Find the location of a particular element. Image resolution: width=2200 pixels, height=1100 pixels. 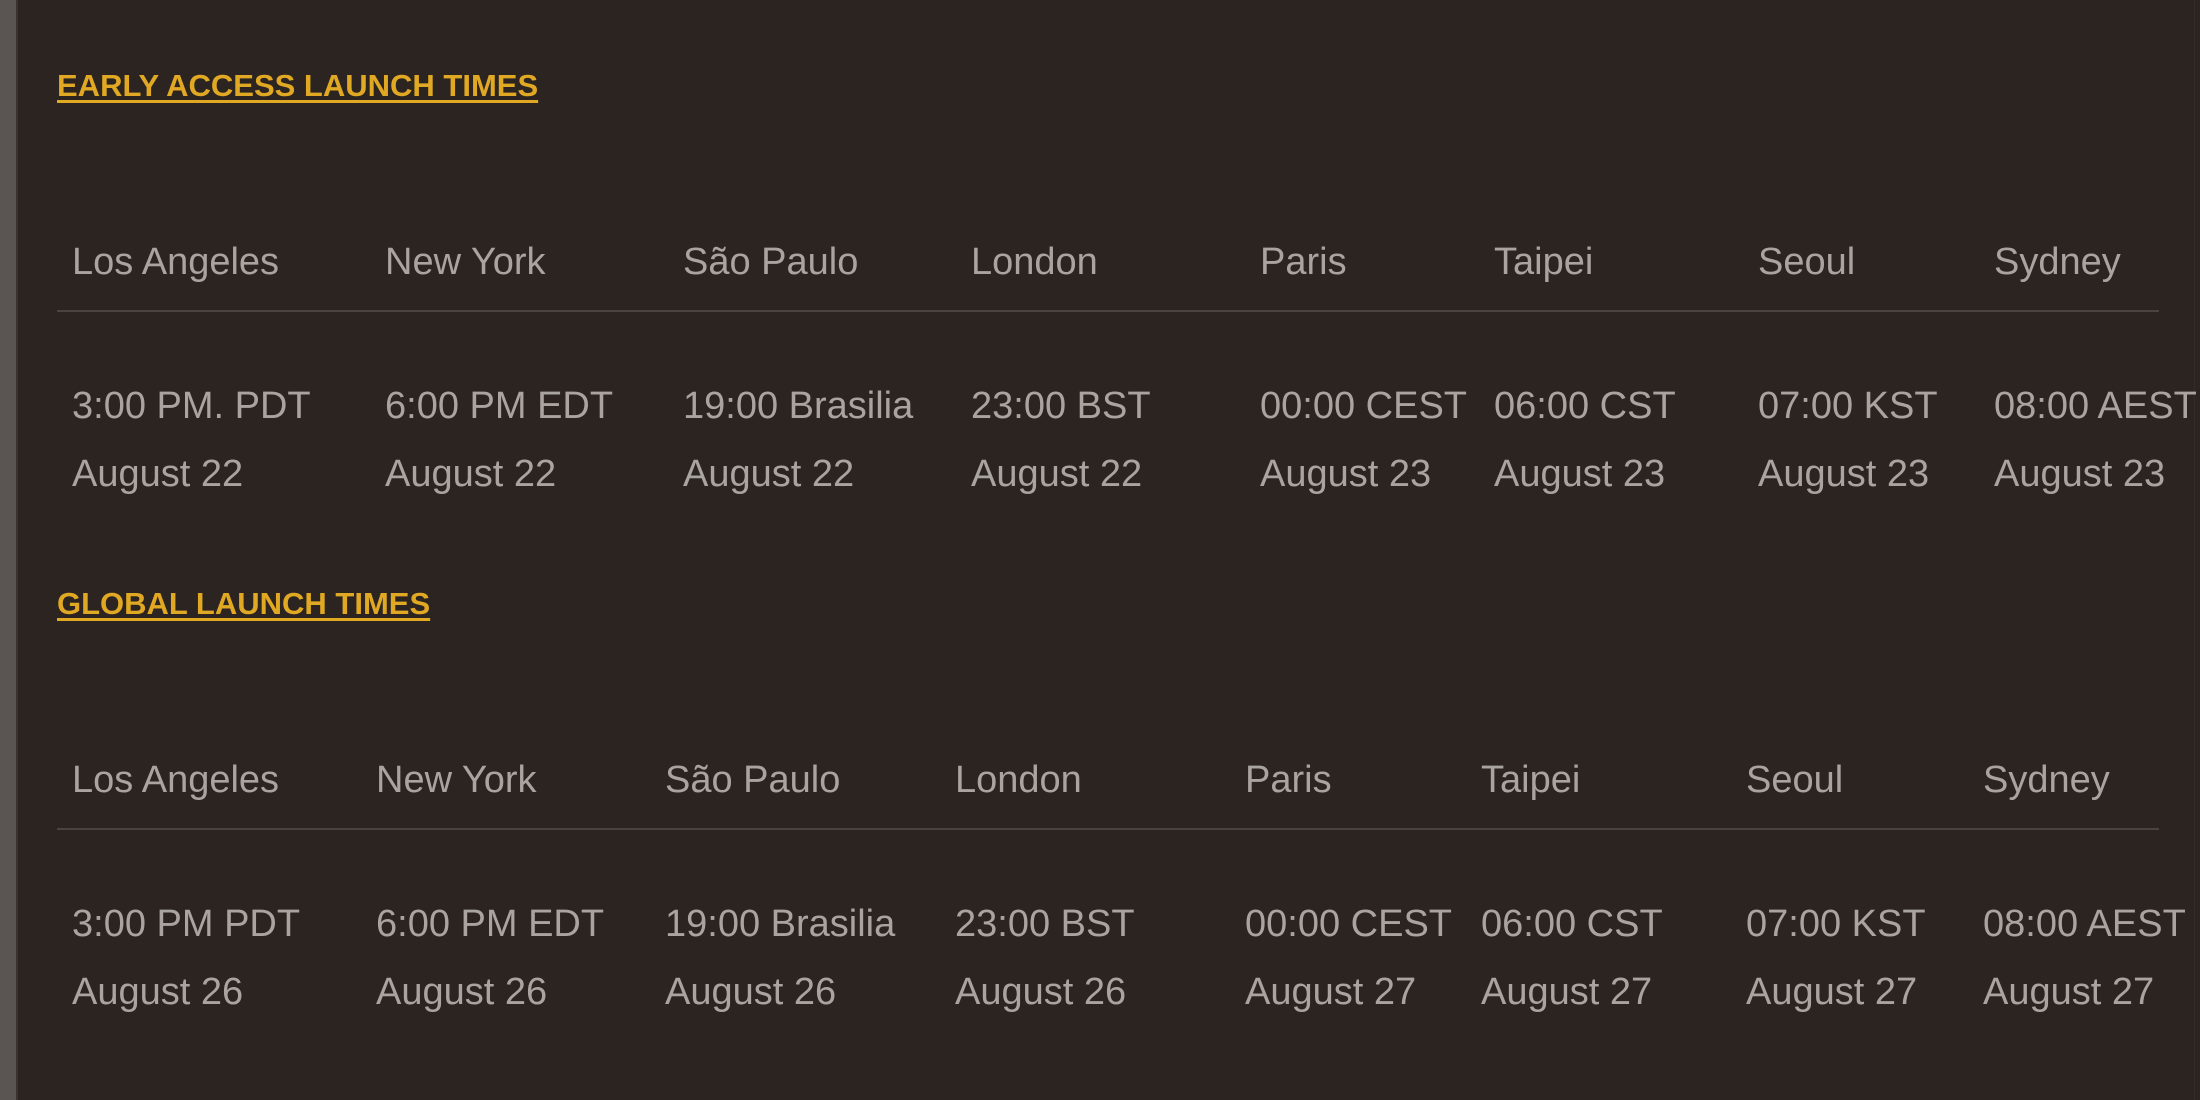

time-cell: 19:00 Brasilia August 22 is located at coordinates (812, 409).